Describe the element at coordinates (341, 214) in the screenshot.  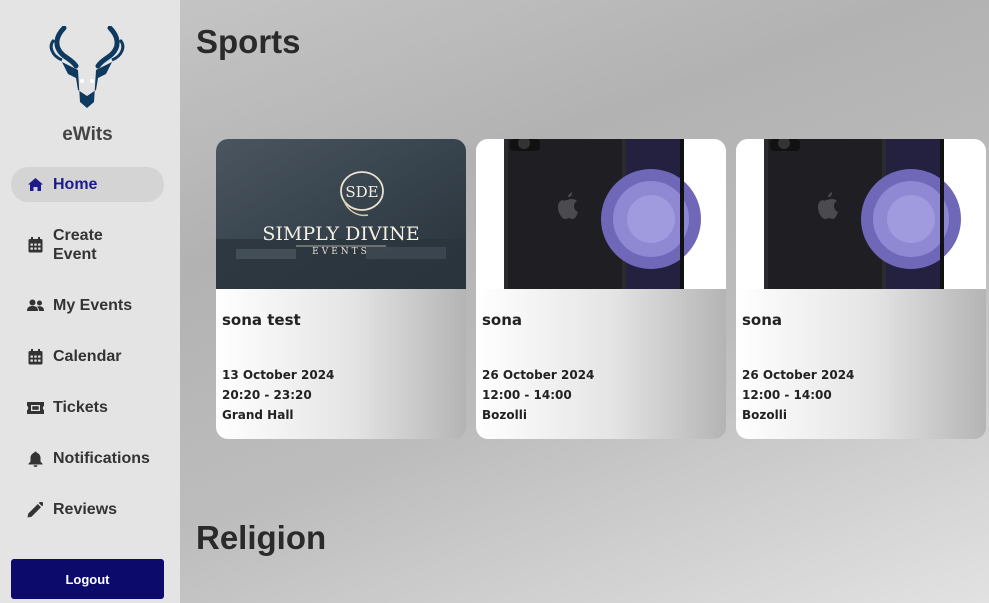
I see `event-image: SDE SIMPLY DIVINE EVENTS` at that location.